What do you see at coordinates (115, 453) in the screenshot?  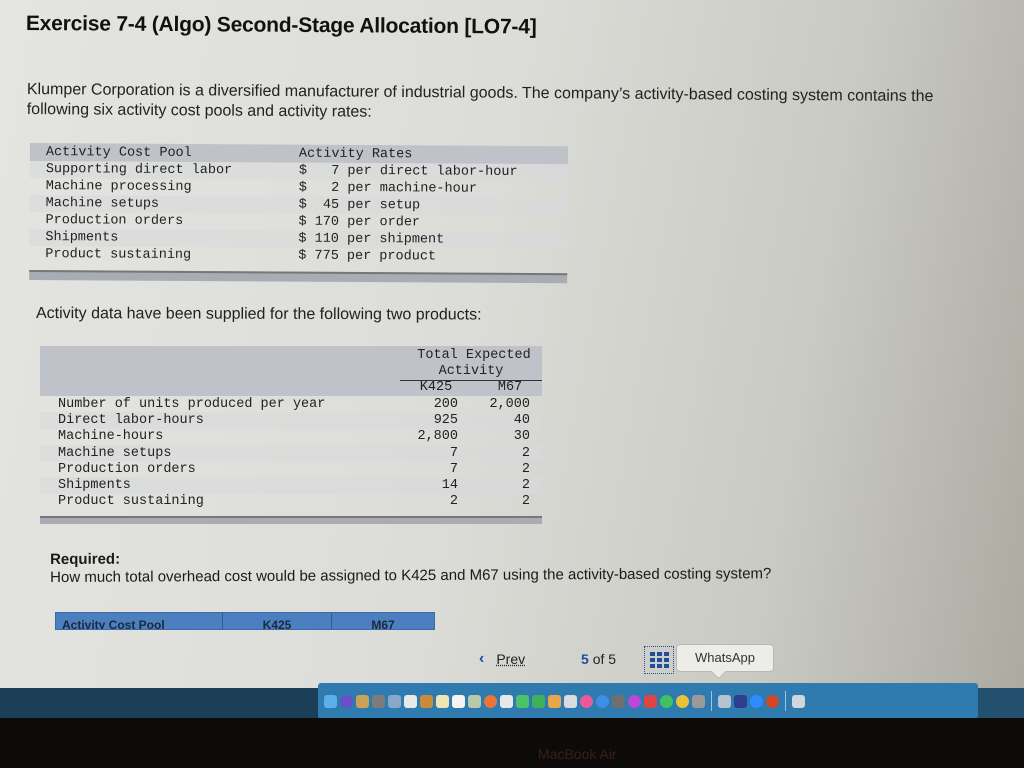 I see `row-label: Machine setups` at bounding box center [115, 453].